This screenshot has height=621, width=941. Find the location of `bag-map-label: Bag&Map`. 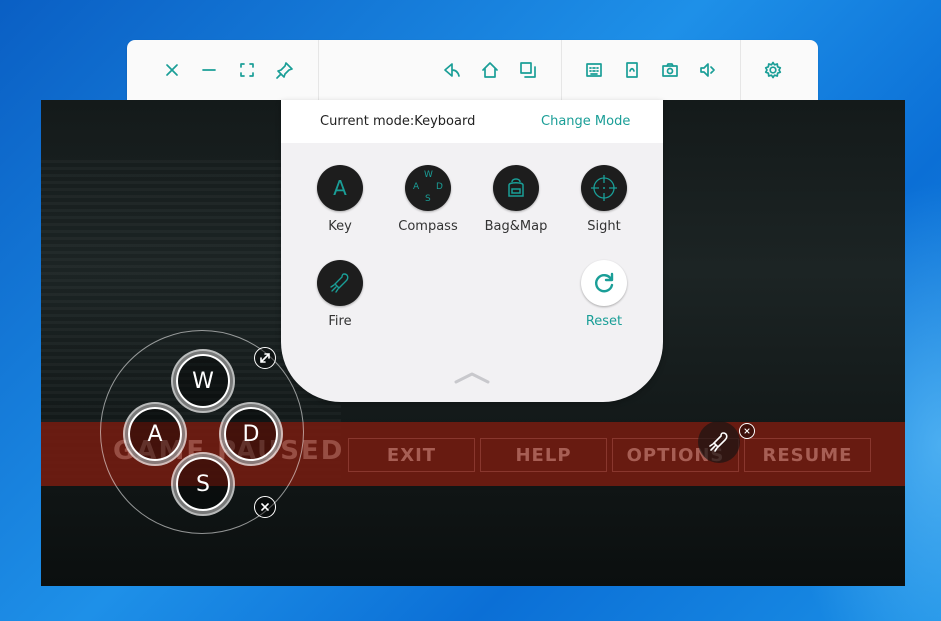

bag-map-label: Bag&Map is located at coordinates (516, 226).